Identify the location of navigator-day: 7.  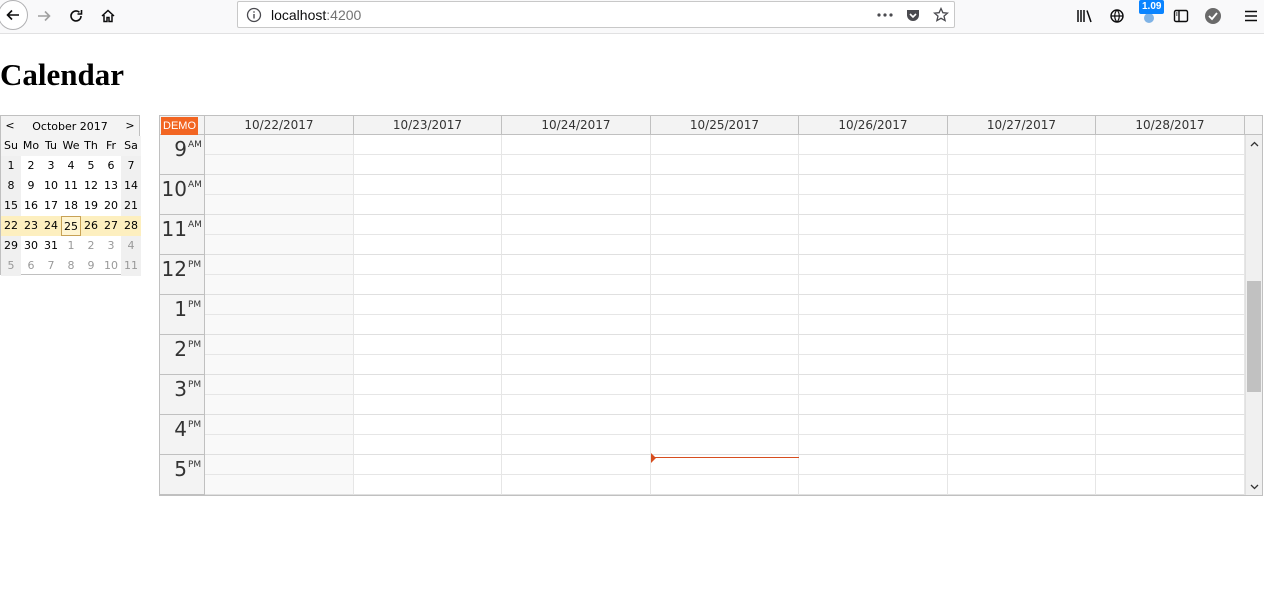
(131, 166).